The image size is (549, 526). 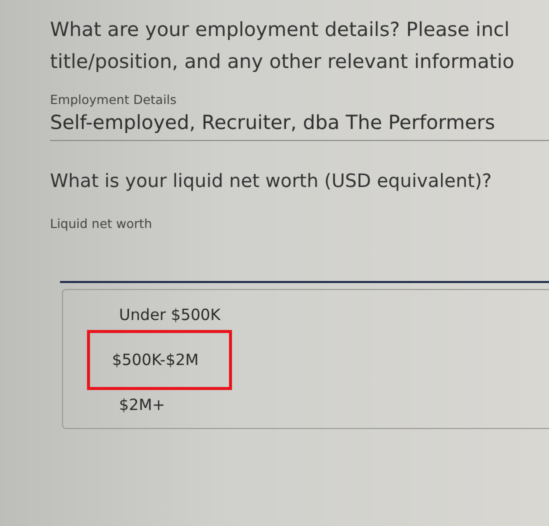 What do you see at coordinates (114, 99) in the screenshot?
I see `field-label: Employment Details` at bounding box center [114, 99].